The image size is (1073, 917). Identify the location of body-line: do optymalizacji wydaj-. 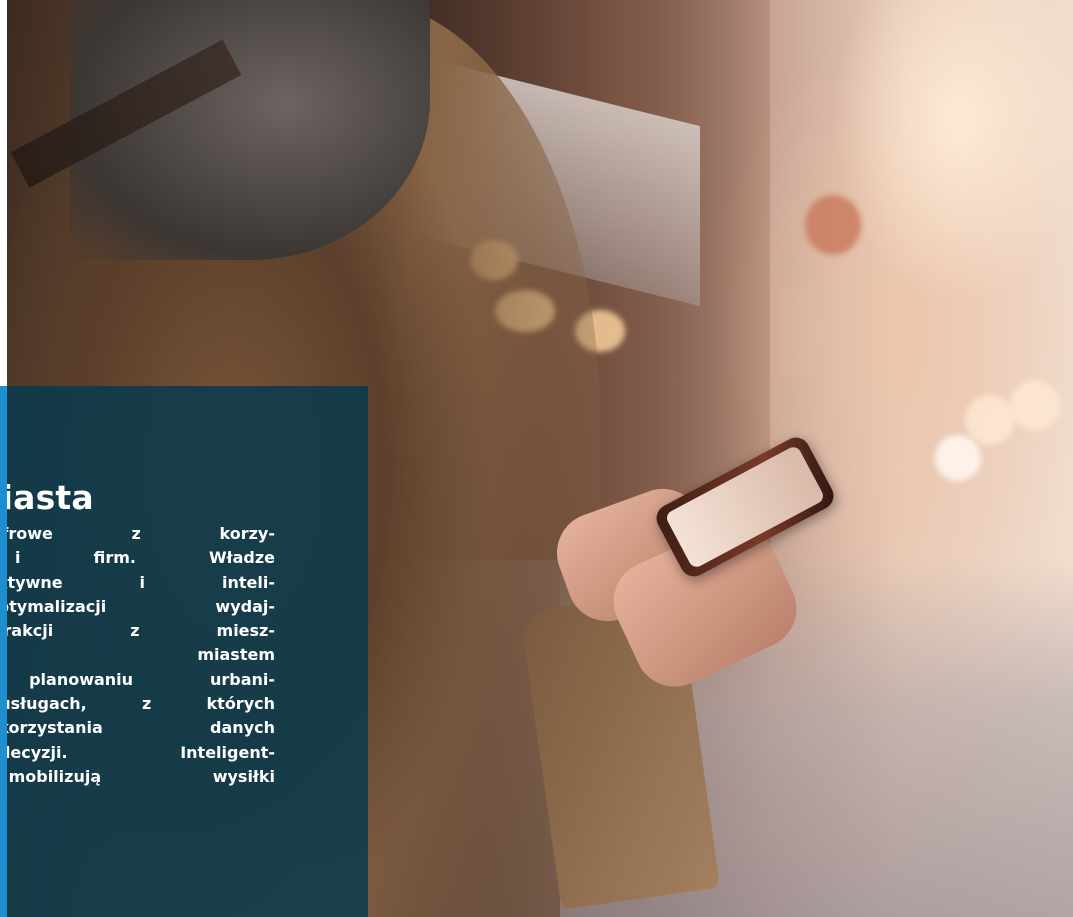
(141, 606).